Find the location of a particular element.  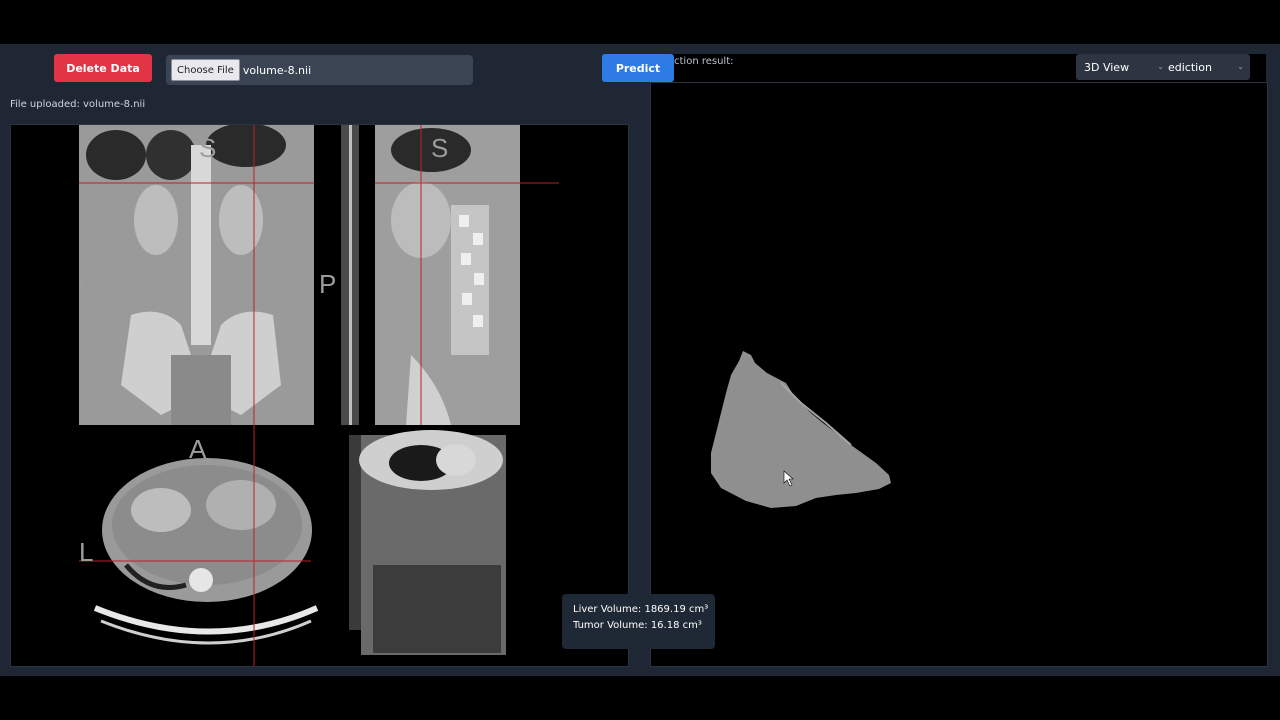

volume-render-view is located at coordinates (427, 542).